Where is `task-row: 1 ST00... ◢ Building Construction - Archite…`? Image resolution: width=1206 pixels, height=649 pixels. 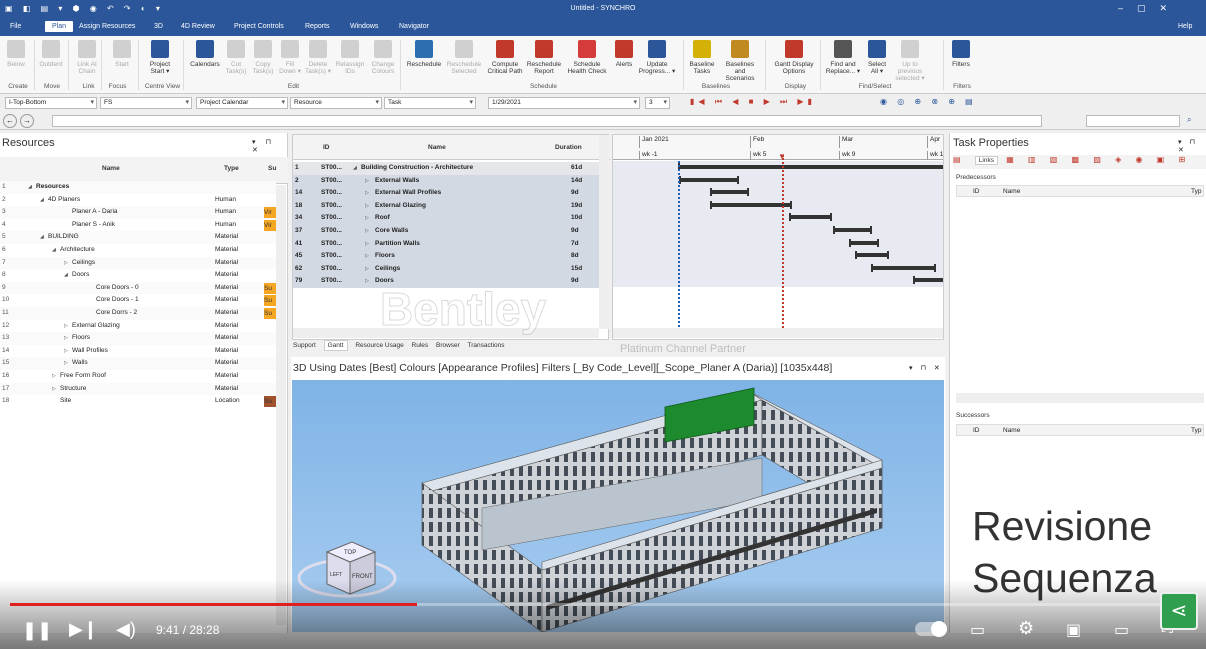
task-row: 1 ST00... ◢ Building Construction - Archite… is located at coordinates (446, 168).